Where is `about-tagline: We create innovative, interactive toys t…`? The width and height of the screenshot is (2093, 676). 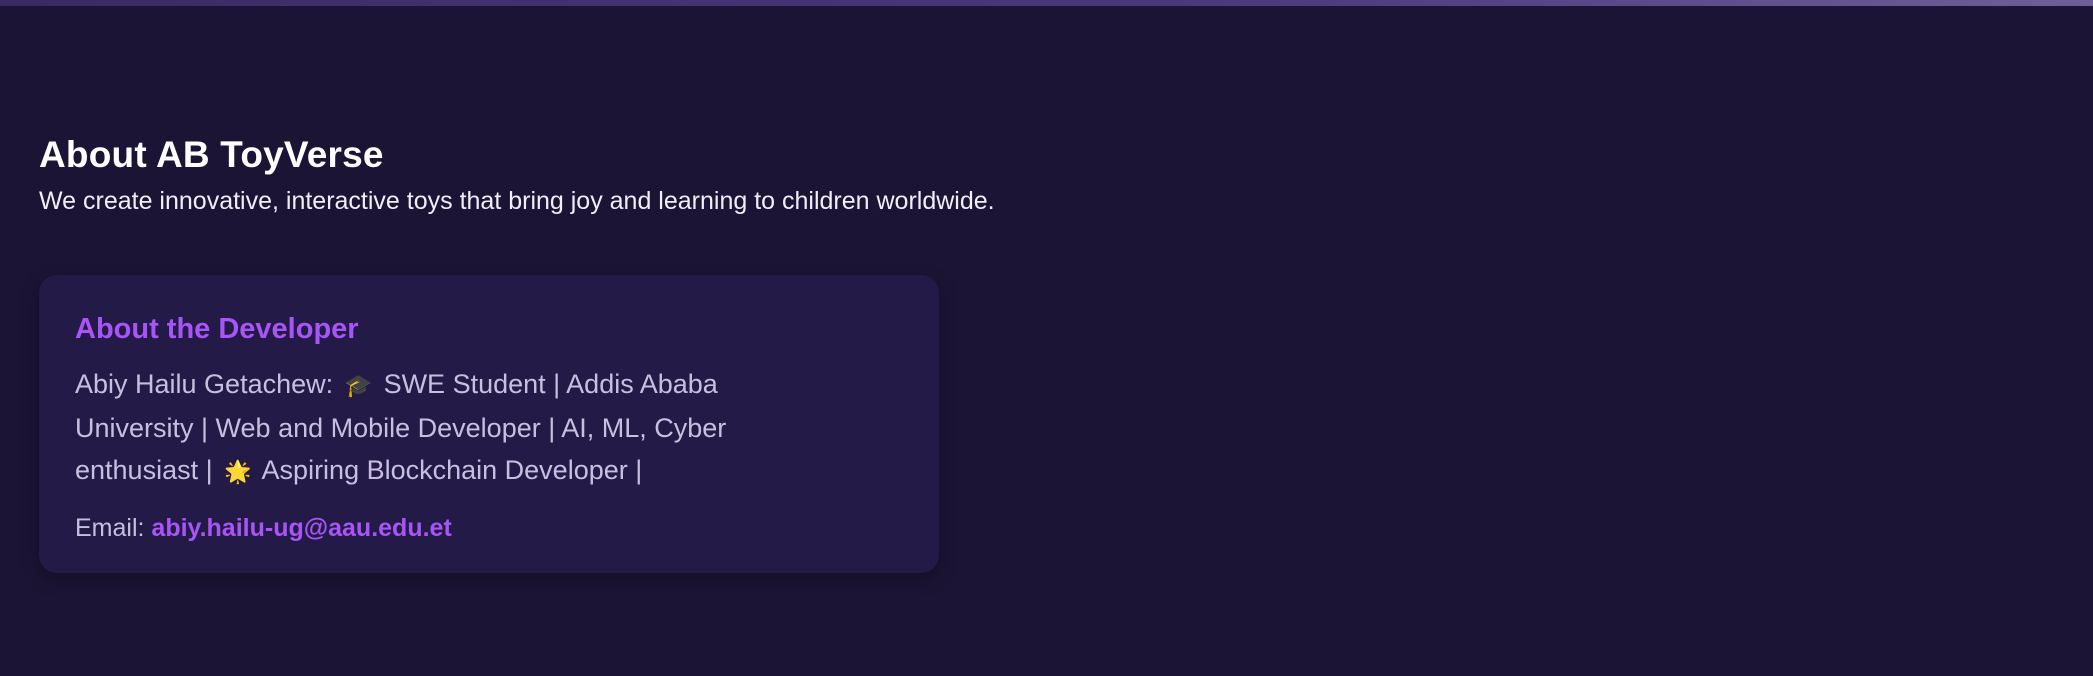
about-tagline: We create innovative, interactive toys t… is located at coordinates (517, 201).